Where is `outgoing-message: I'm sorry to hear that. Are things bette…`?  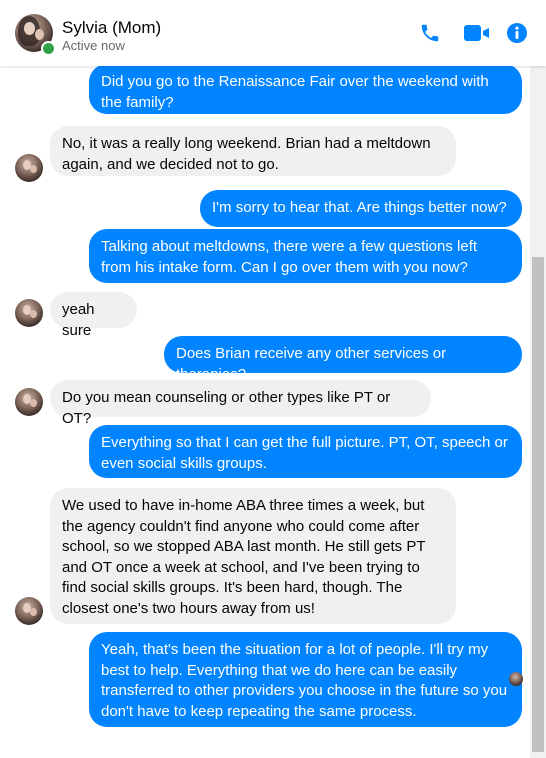 outgoing-message: I'm sorry to hear that. Are things bette… is located at coordinates (361, 208).